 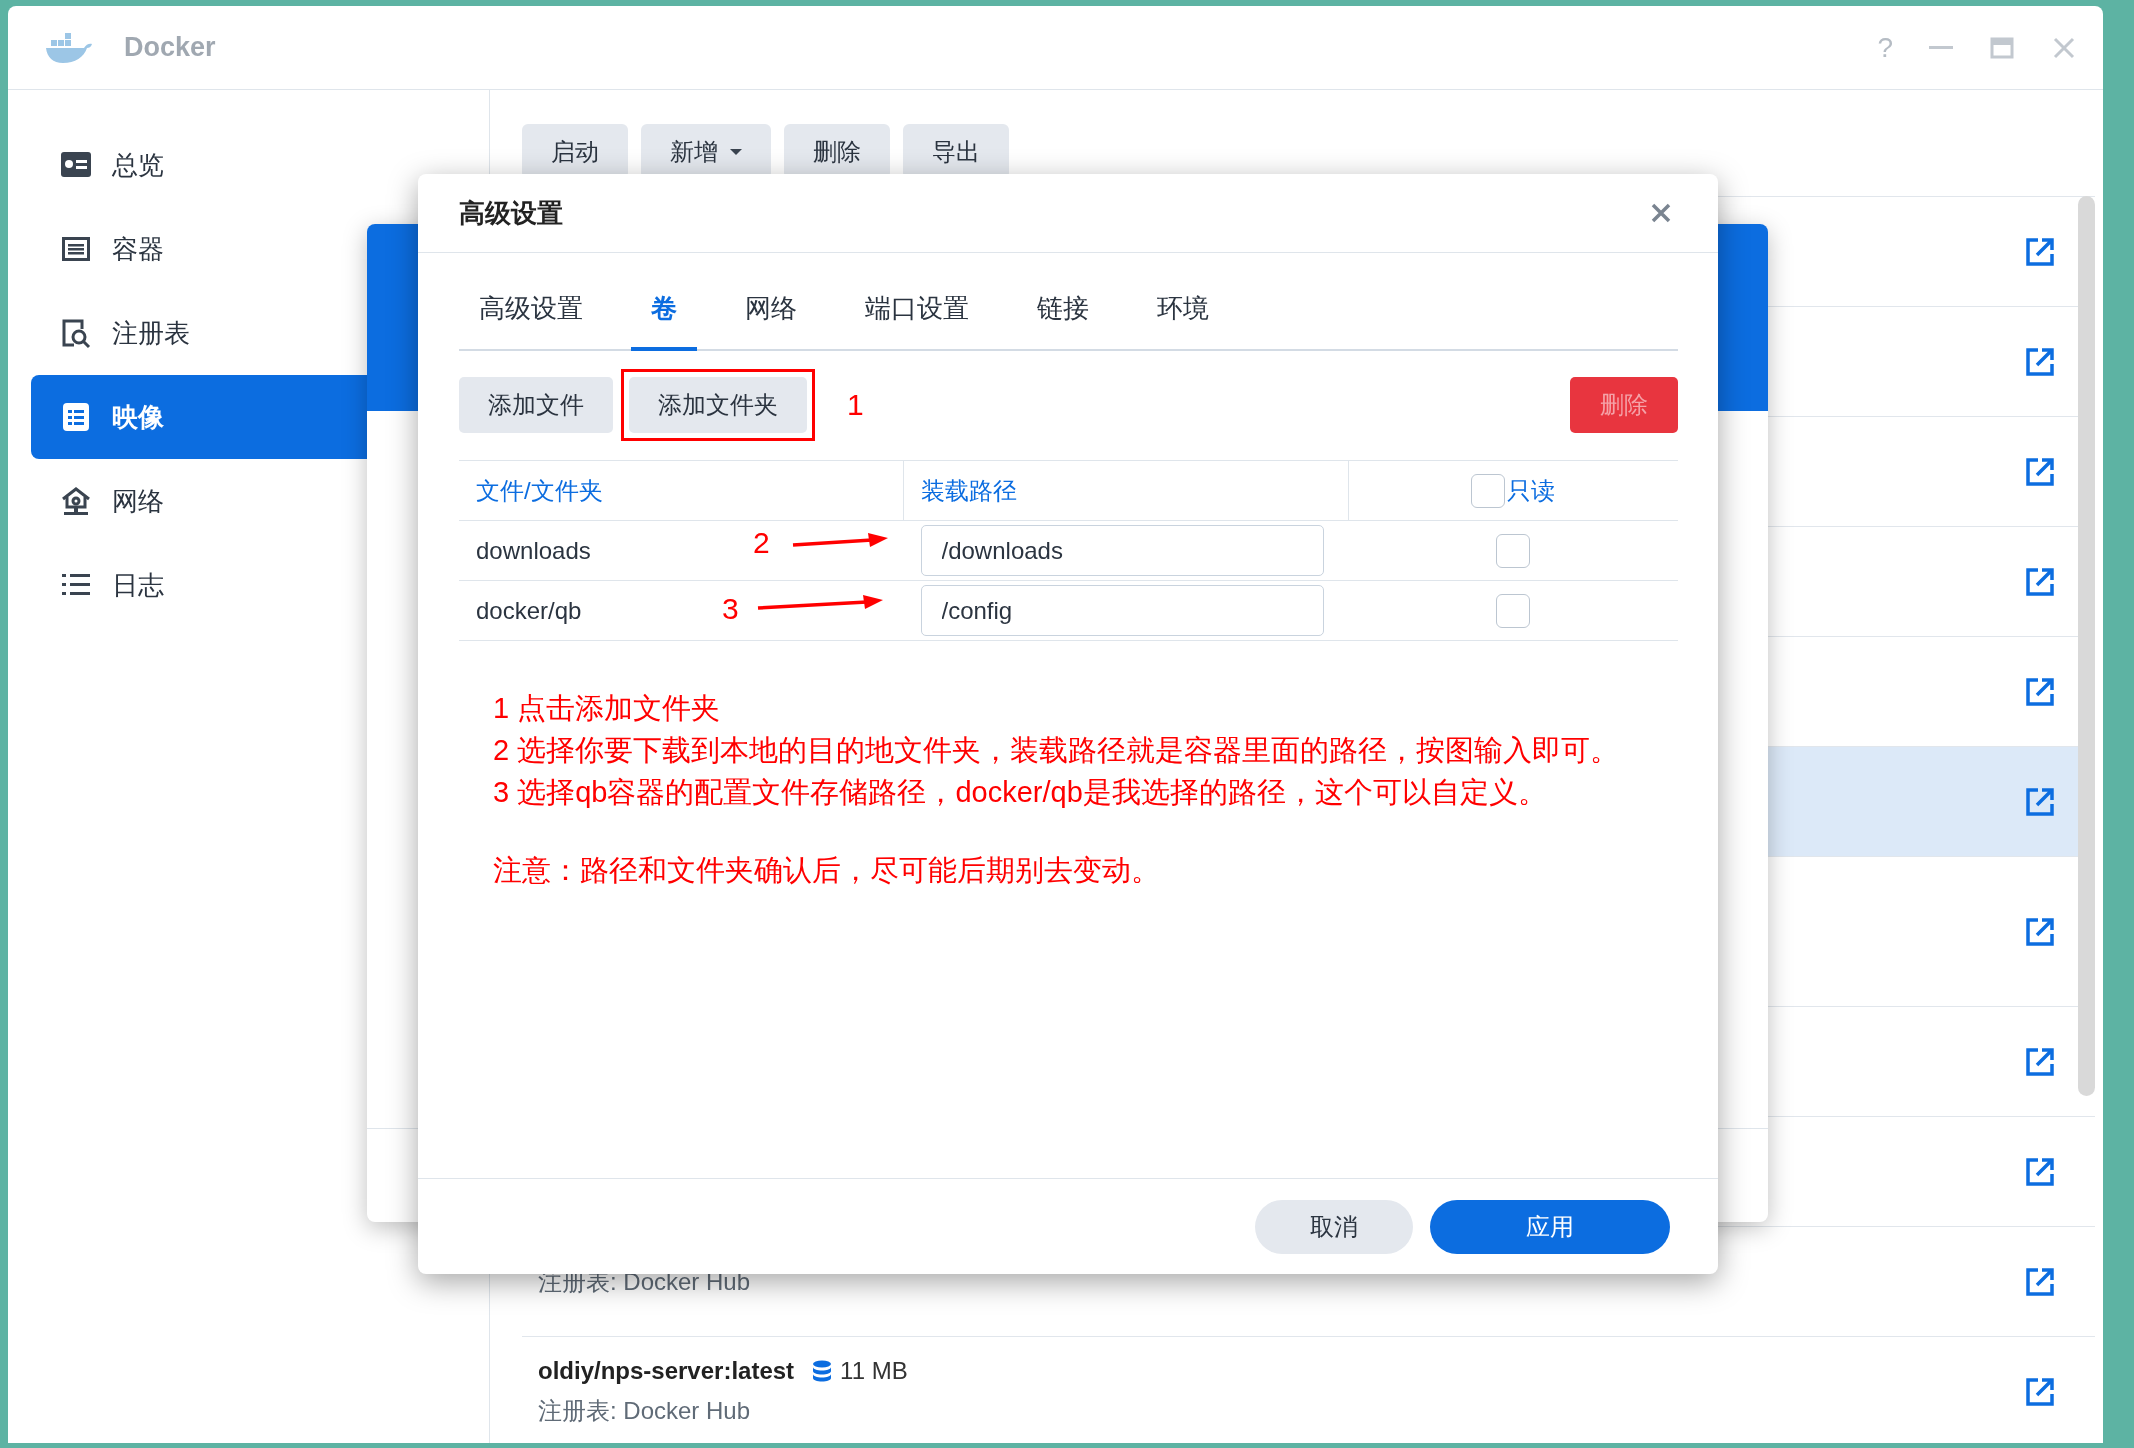 What do you see at coordinates (822, 1370) in the screenshot?
I see `database-icon` at bounding box center [822, 1370].